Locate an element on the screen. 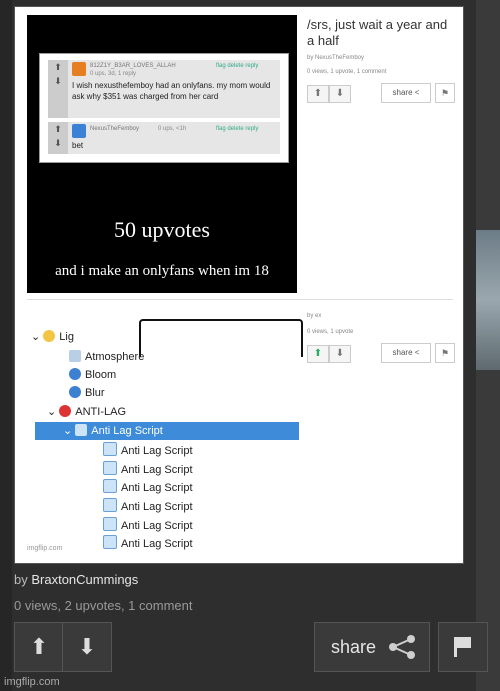  site-watermark: imgflip.com is located at coordinates (32, 682).